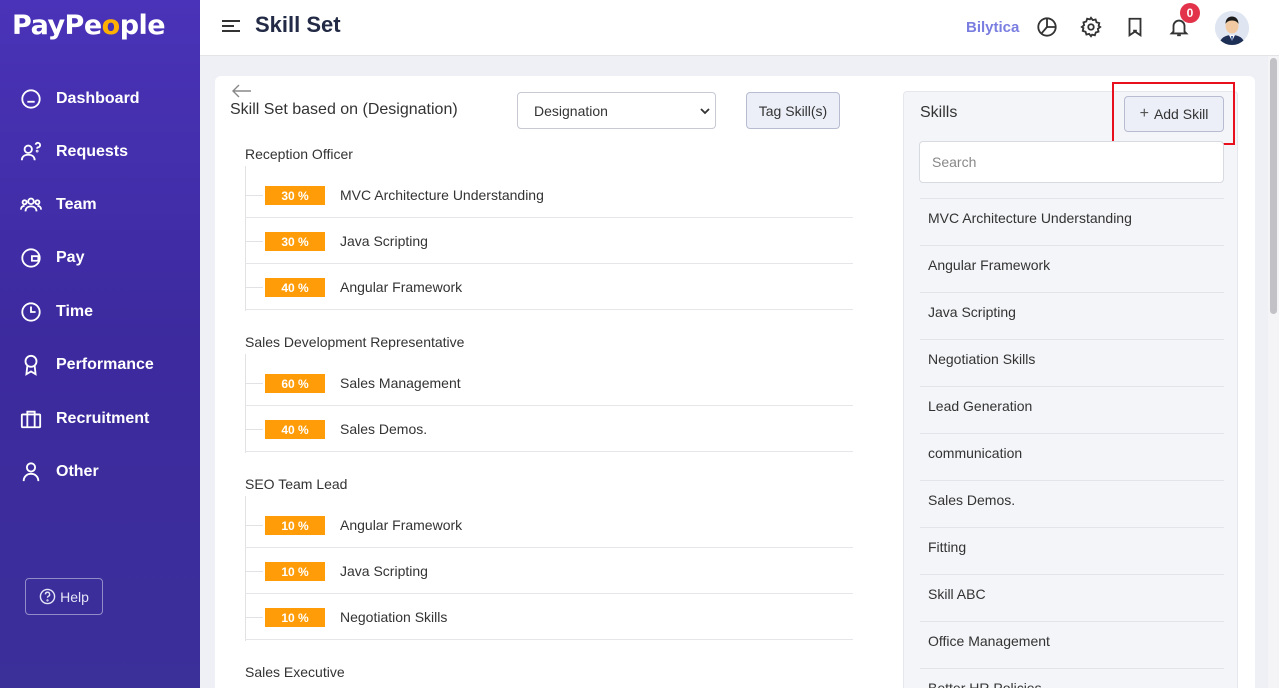 The width and height of the screenshot is (1279, 688). Describe the element at coordinates (1173, 113) in the screenshot. I see `highlight-box` at that location.